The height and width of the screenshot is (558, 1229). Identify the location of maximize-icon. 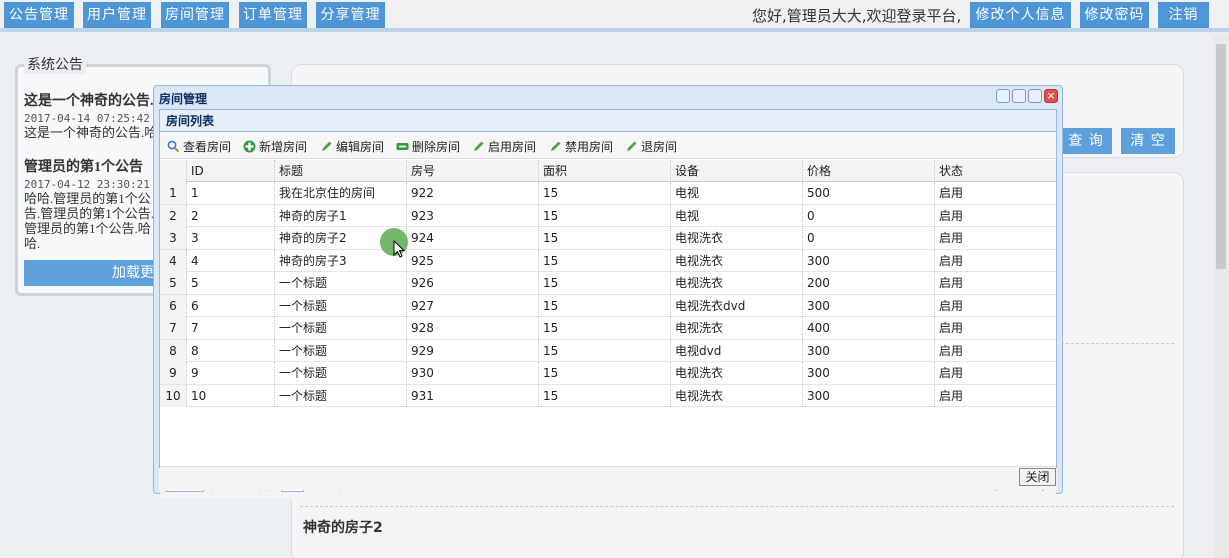
(1035, 96).